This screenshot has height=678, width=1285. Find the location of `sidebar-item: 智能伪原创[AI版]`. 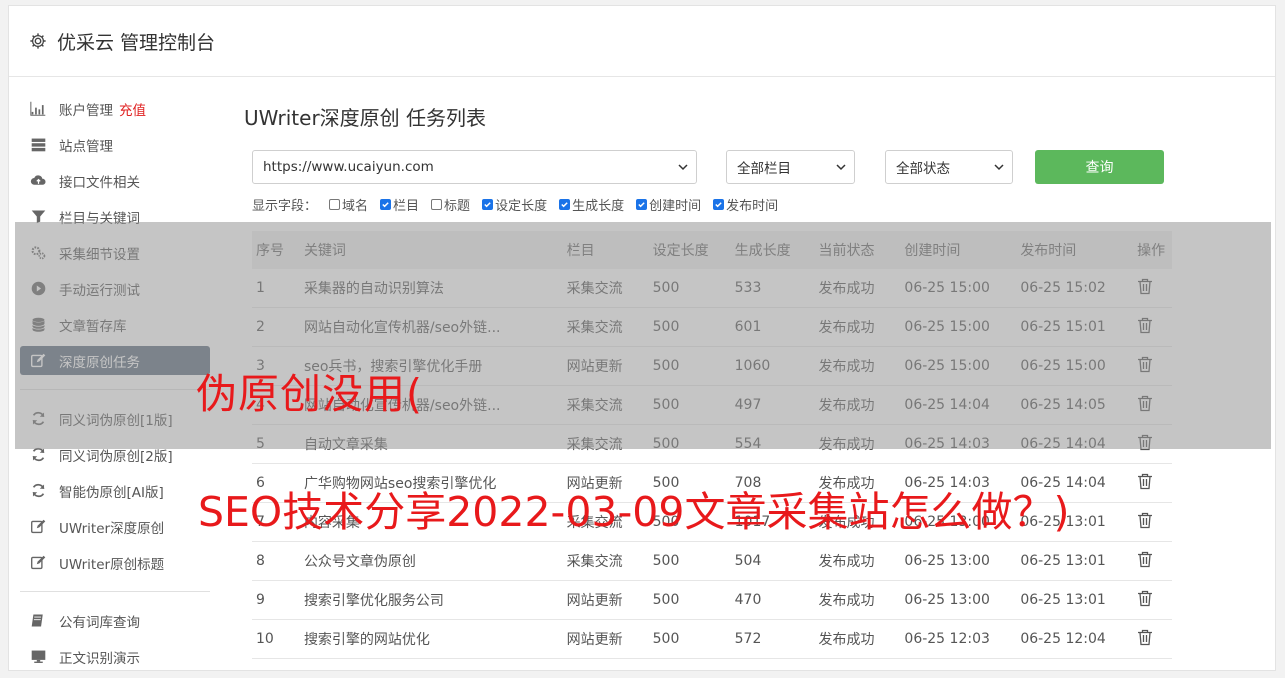

sidebar-item: 智能伪原创[AI版] is located at coordinates (115, 490).